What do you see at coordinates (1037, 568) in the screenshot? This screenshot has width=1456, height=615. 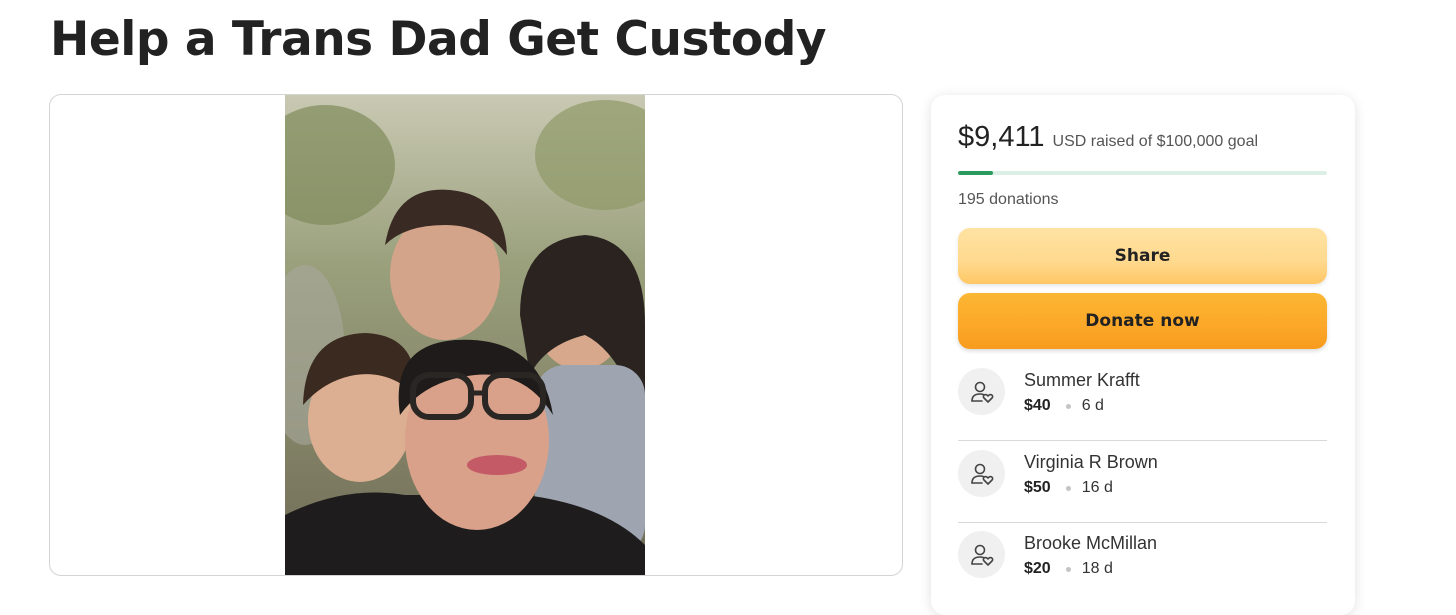 I see `donor-amount: $20` at bounding box center [1037, 568].